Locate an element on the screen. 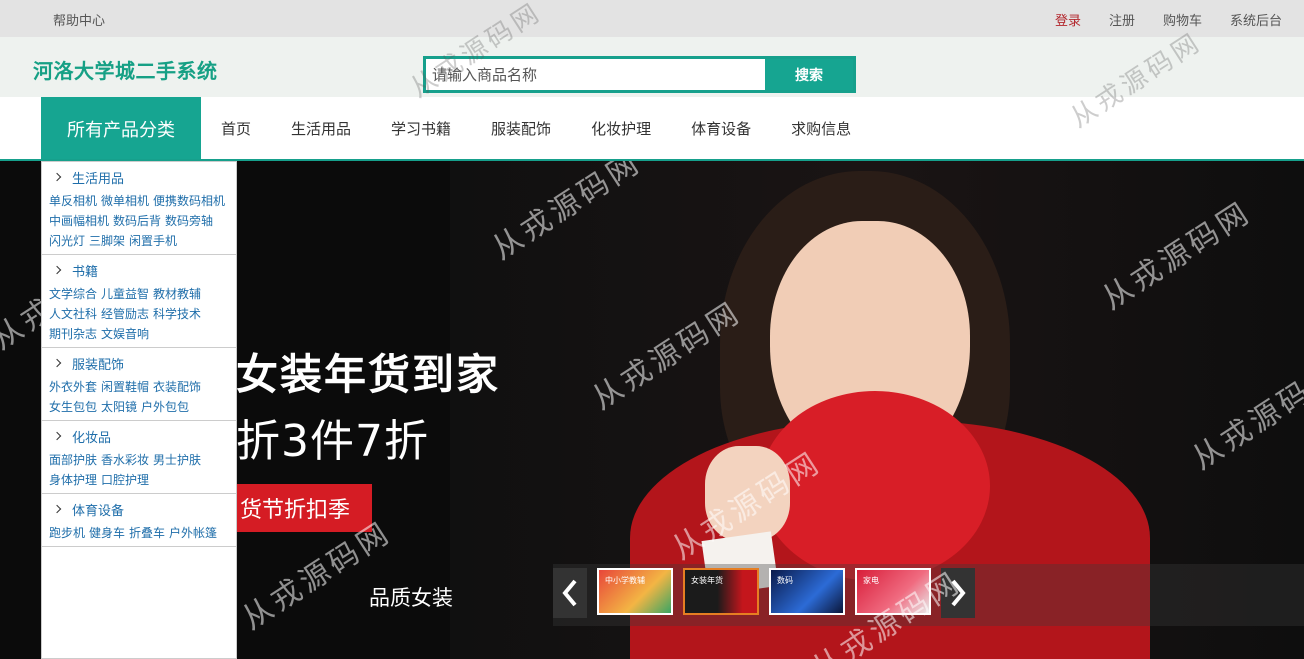 This screenshot has width=1304, height=659. nav-item-home: 首页 is located at coordinates (236, 128).